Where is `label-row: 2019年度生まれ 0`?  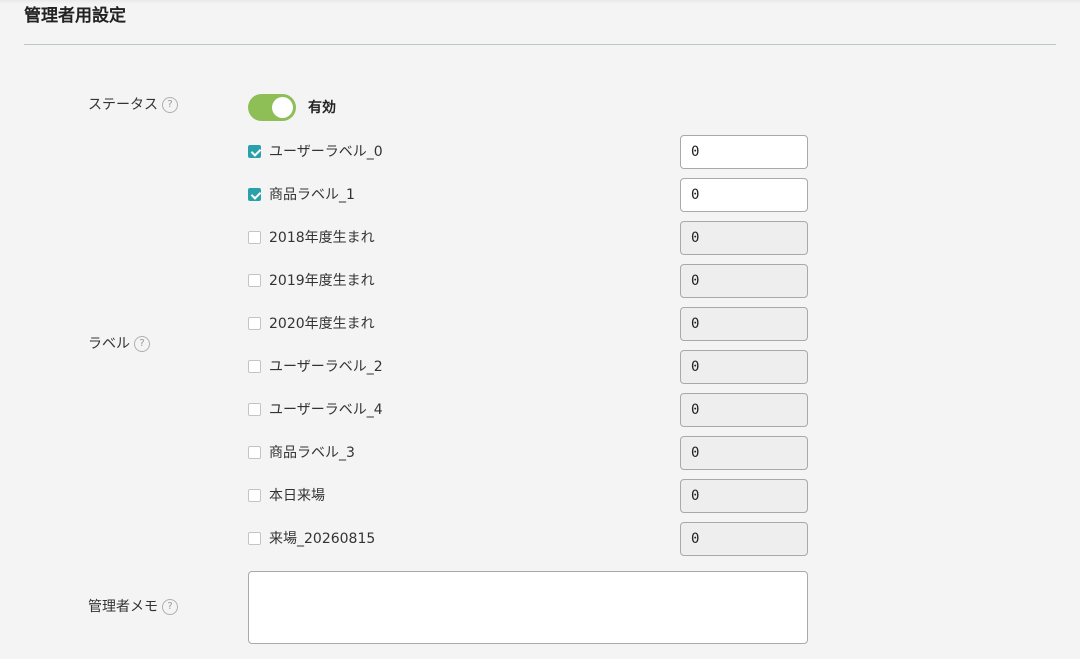
label-row: 2019年度生まれ 0 is located at coordinates (528, 281).